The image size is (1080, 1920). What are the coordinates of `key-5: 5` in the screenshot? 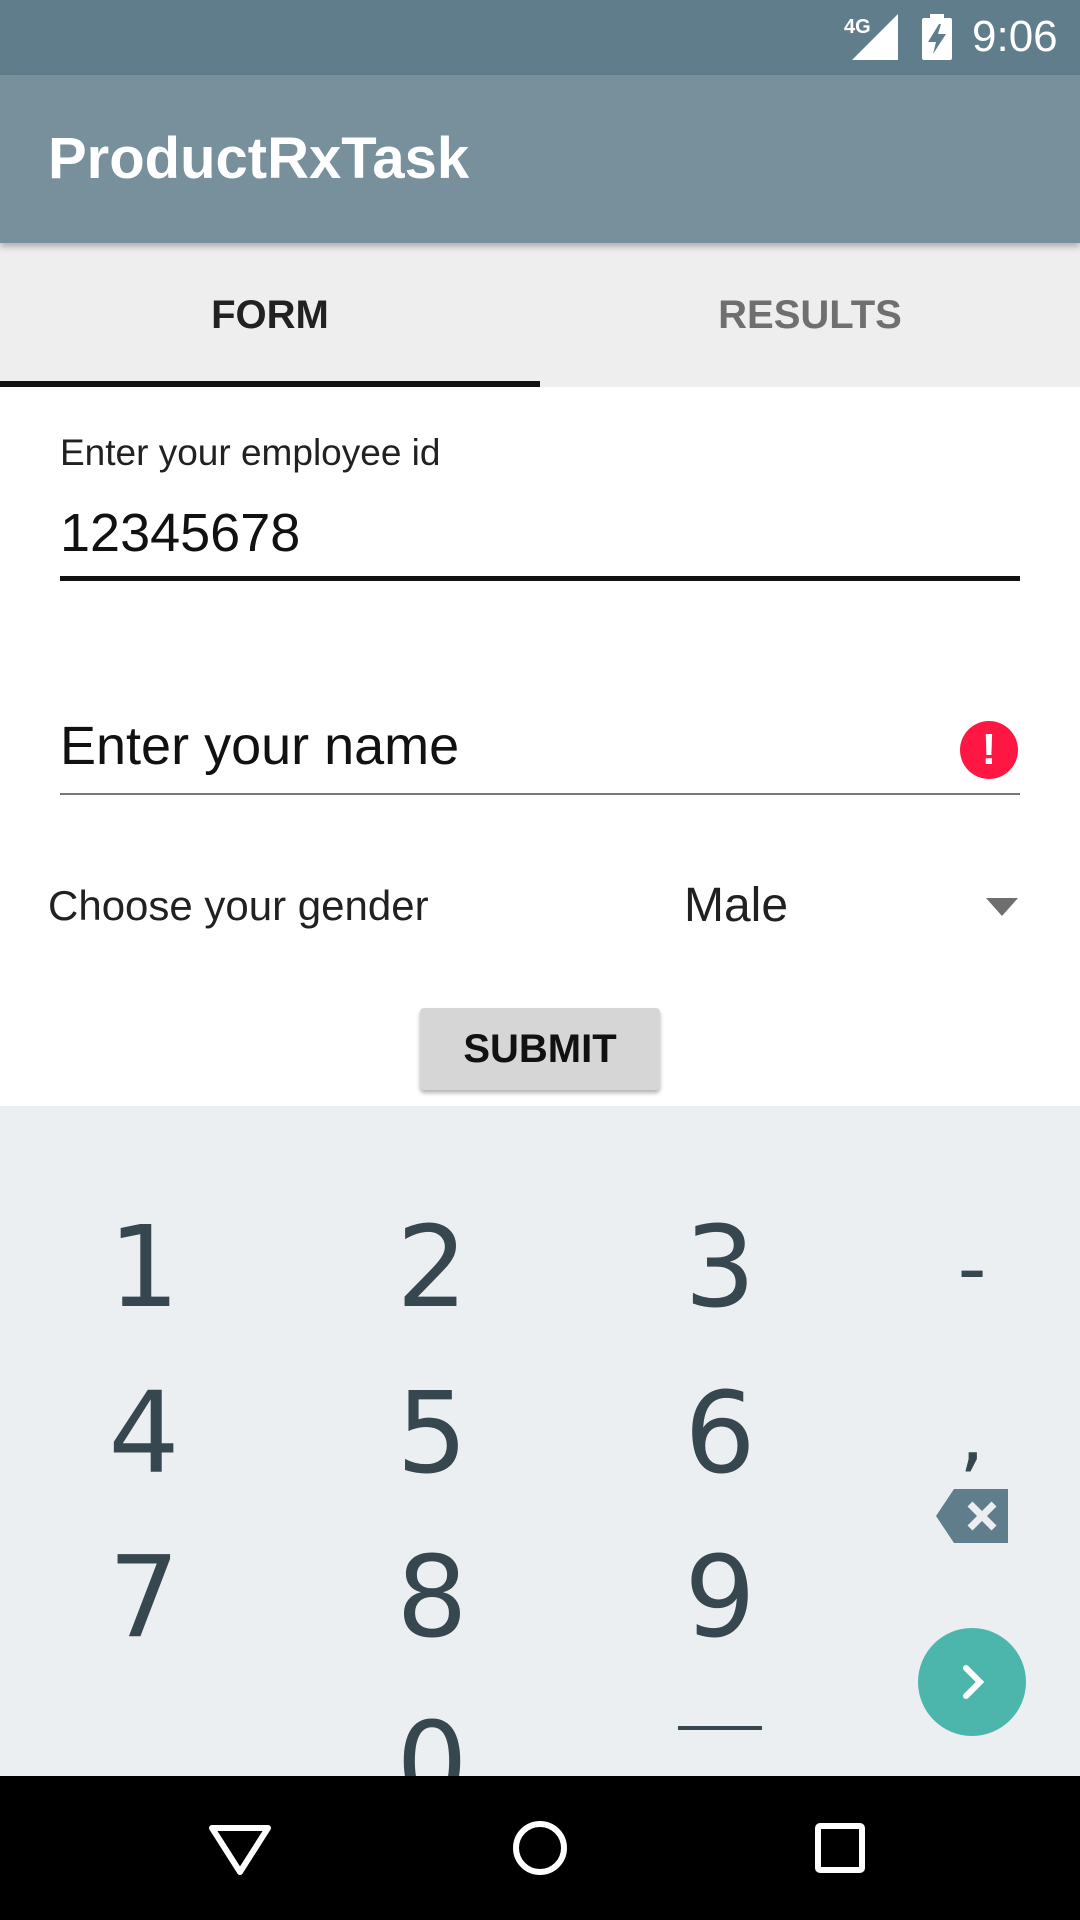 It's located at (432, 1434).